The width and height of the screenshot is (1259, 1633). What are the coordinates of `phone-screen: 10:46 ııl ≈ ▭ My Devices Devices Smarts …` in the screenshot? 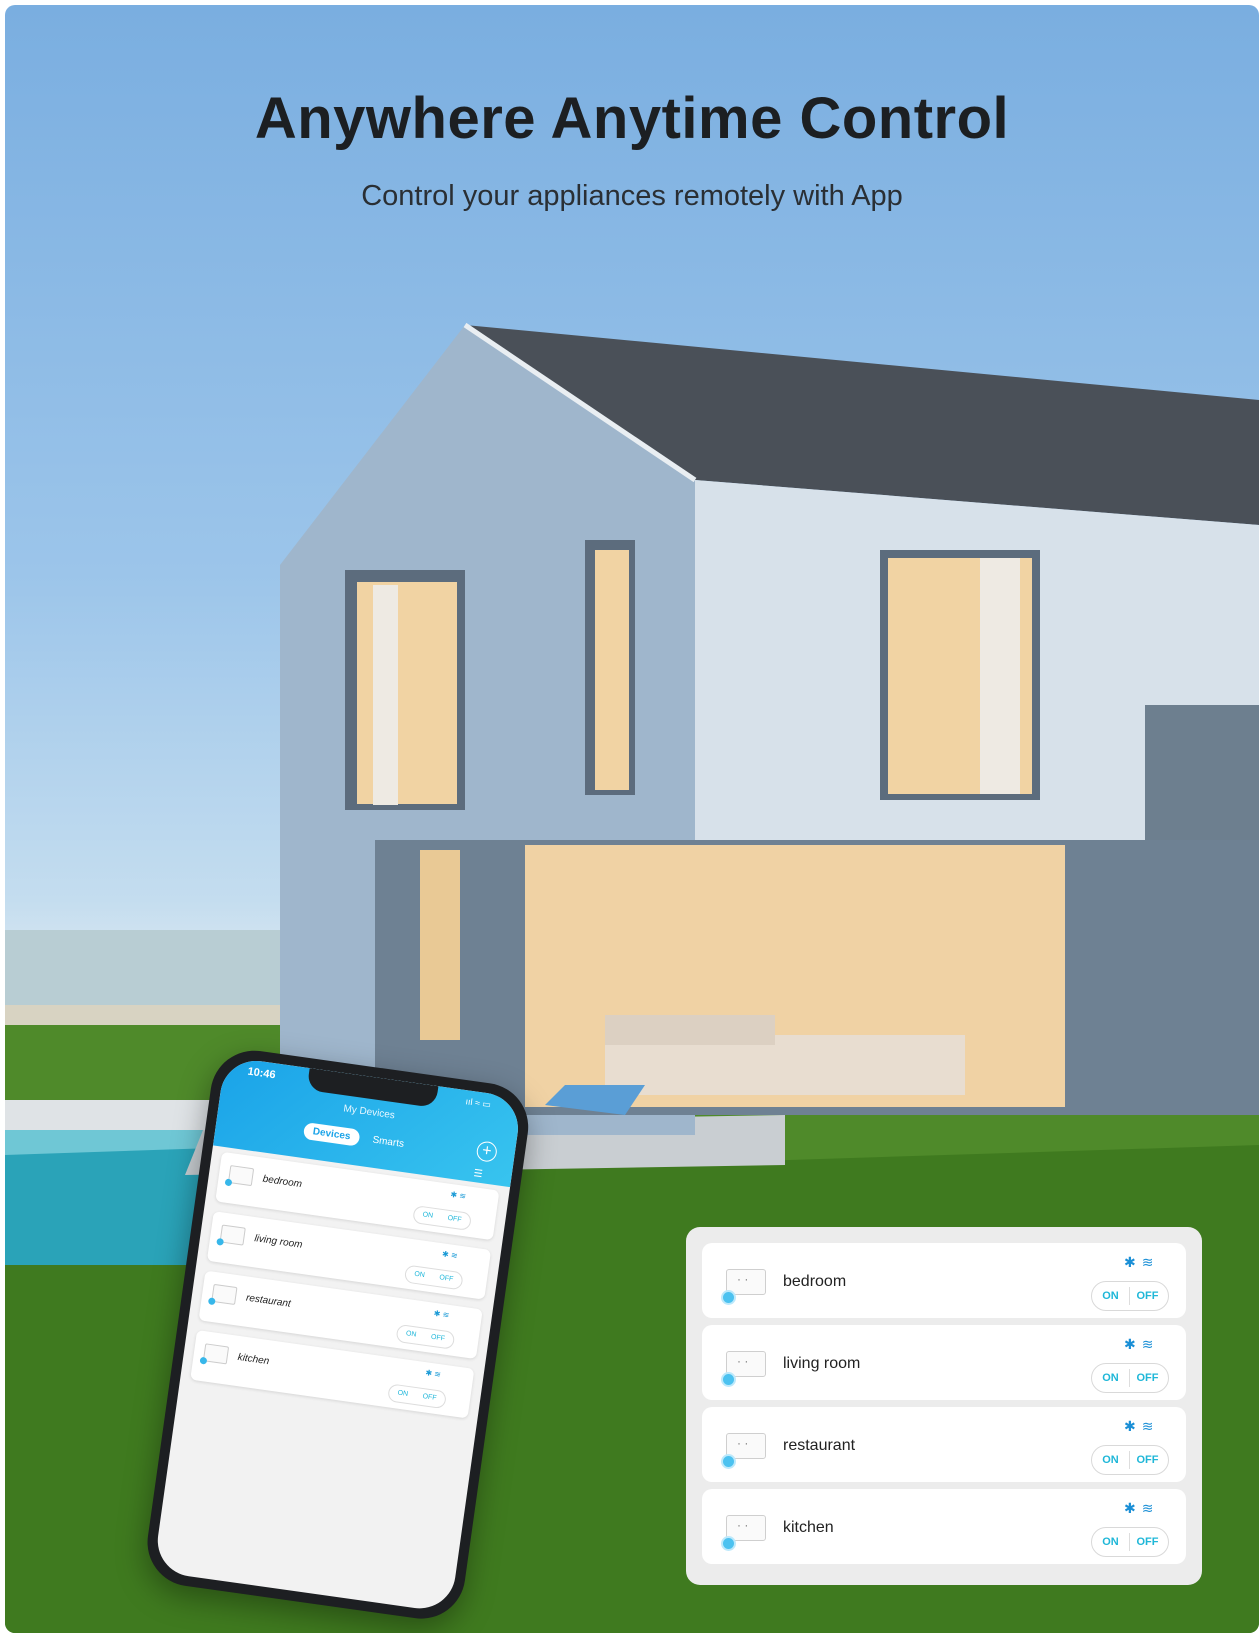 It's located at (338, 1334).